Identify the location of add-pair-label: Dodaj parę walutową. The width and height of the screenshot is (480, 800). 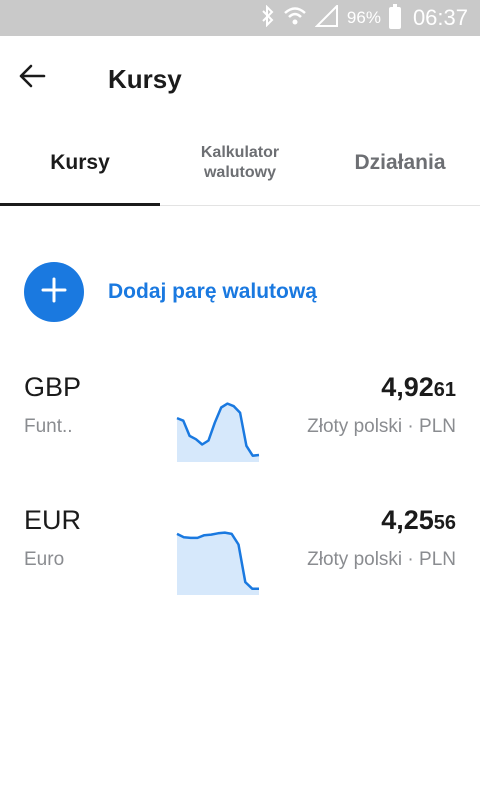
(212, 291).